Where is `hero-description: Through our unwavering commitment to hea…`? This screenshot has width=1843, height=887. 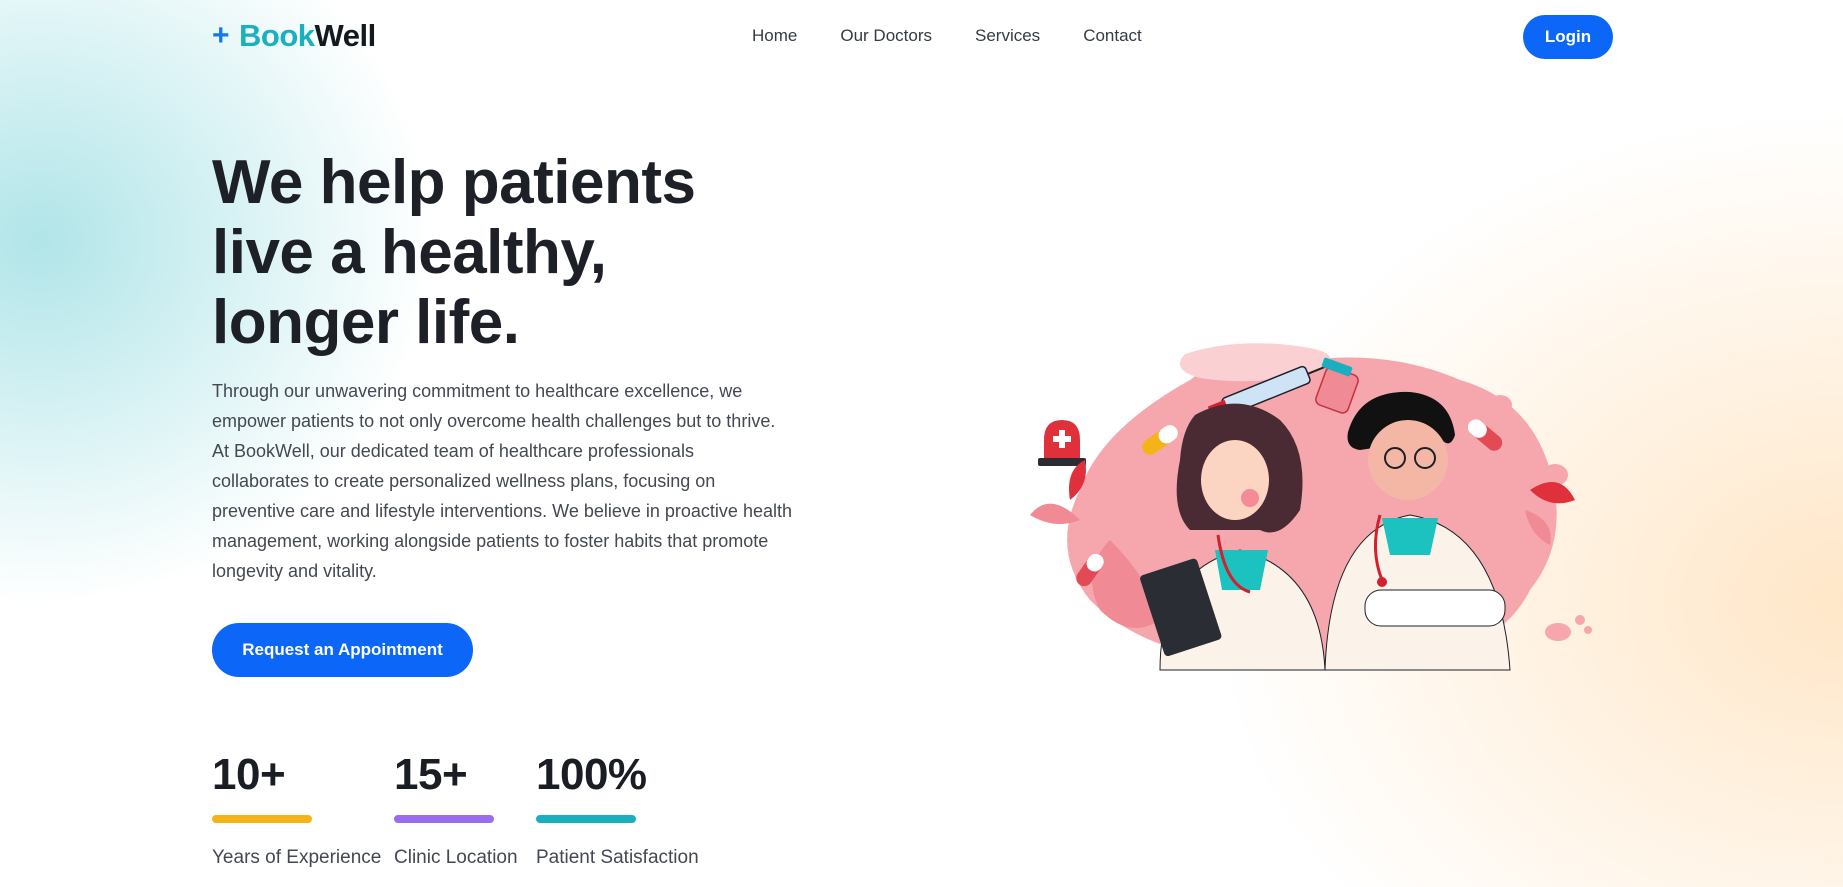 hero-description: Through our unwavering commitment to hea… is located at coordinates (502, 481).